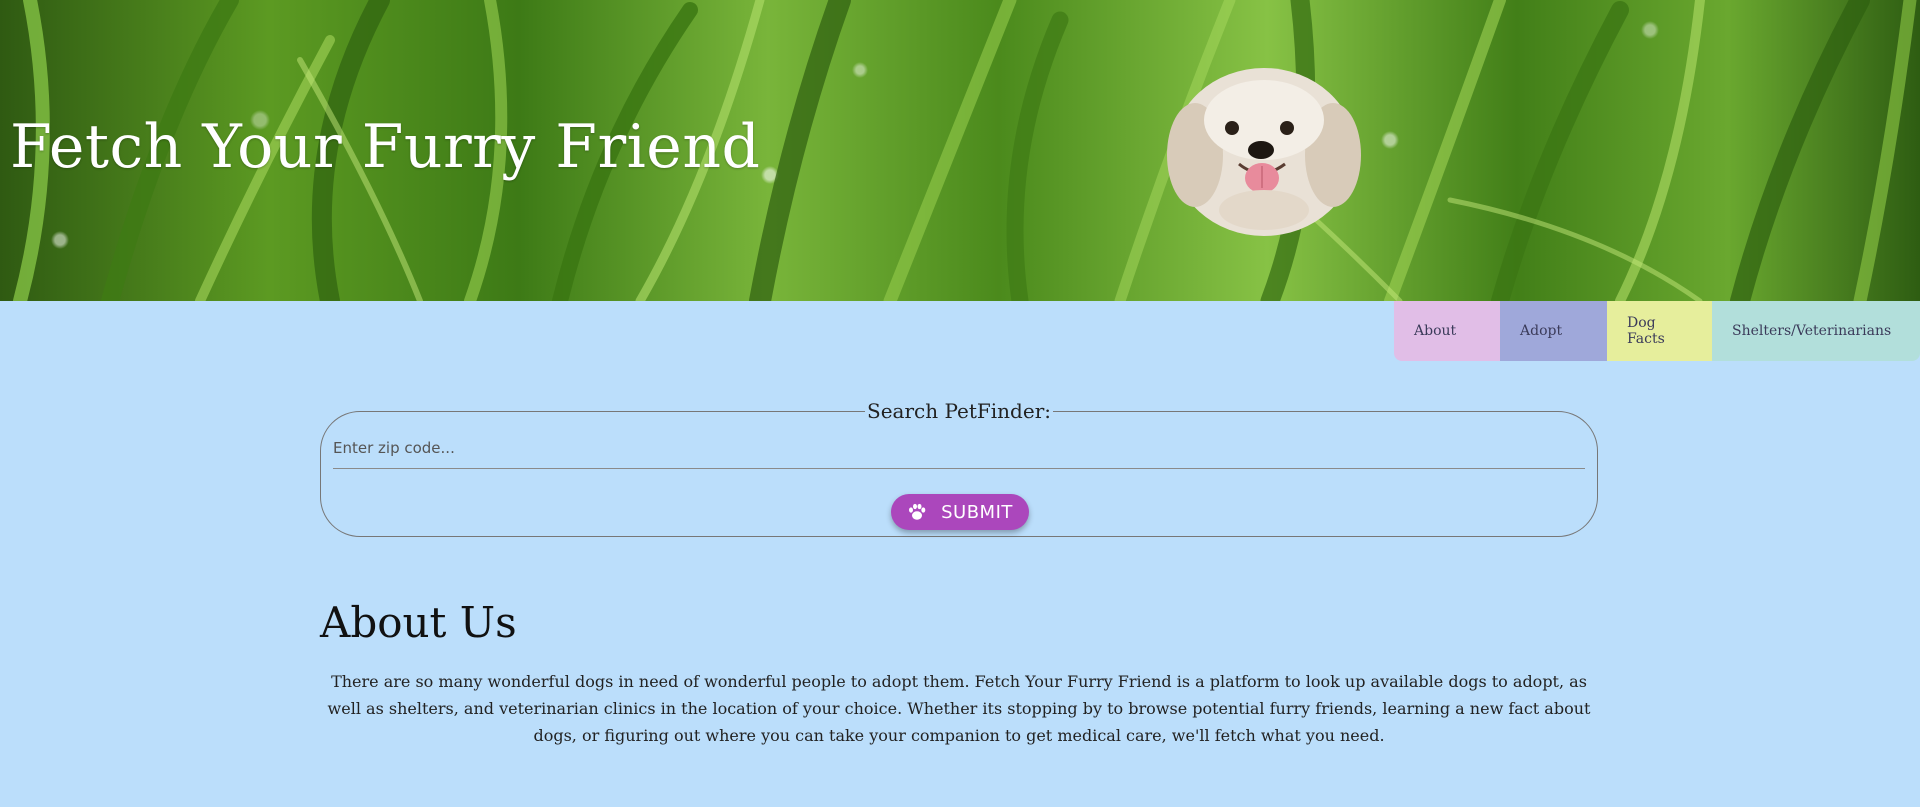  I want to click on submit-button-label: SUBMIT, so click(977, 512).